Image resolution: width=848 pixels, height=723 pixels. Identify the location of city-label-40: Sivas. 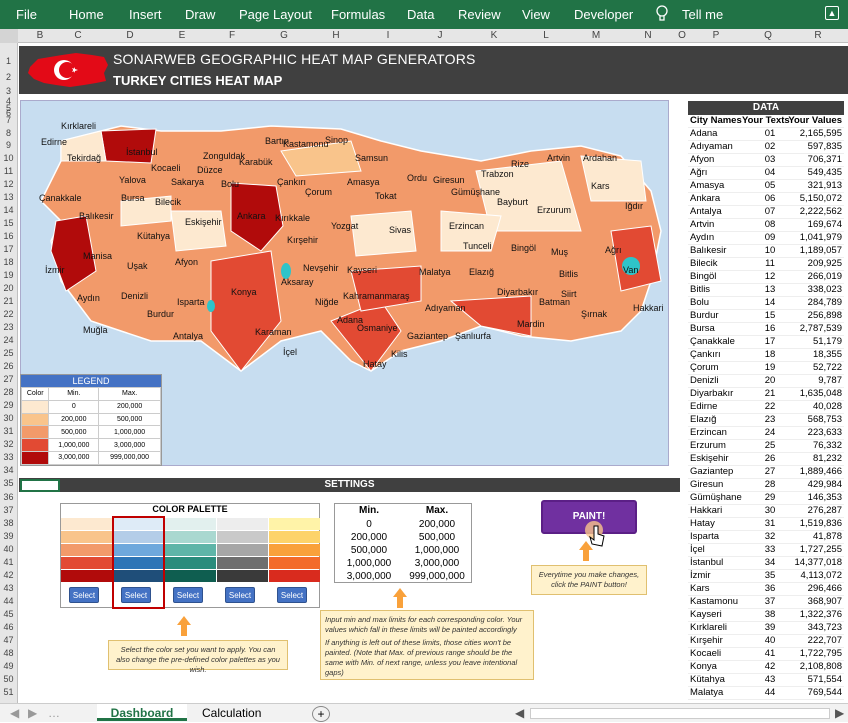
(400, 230).